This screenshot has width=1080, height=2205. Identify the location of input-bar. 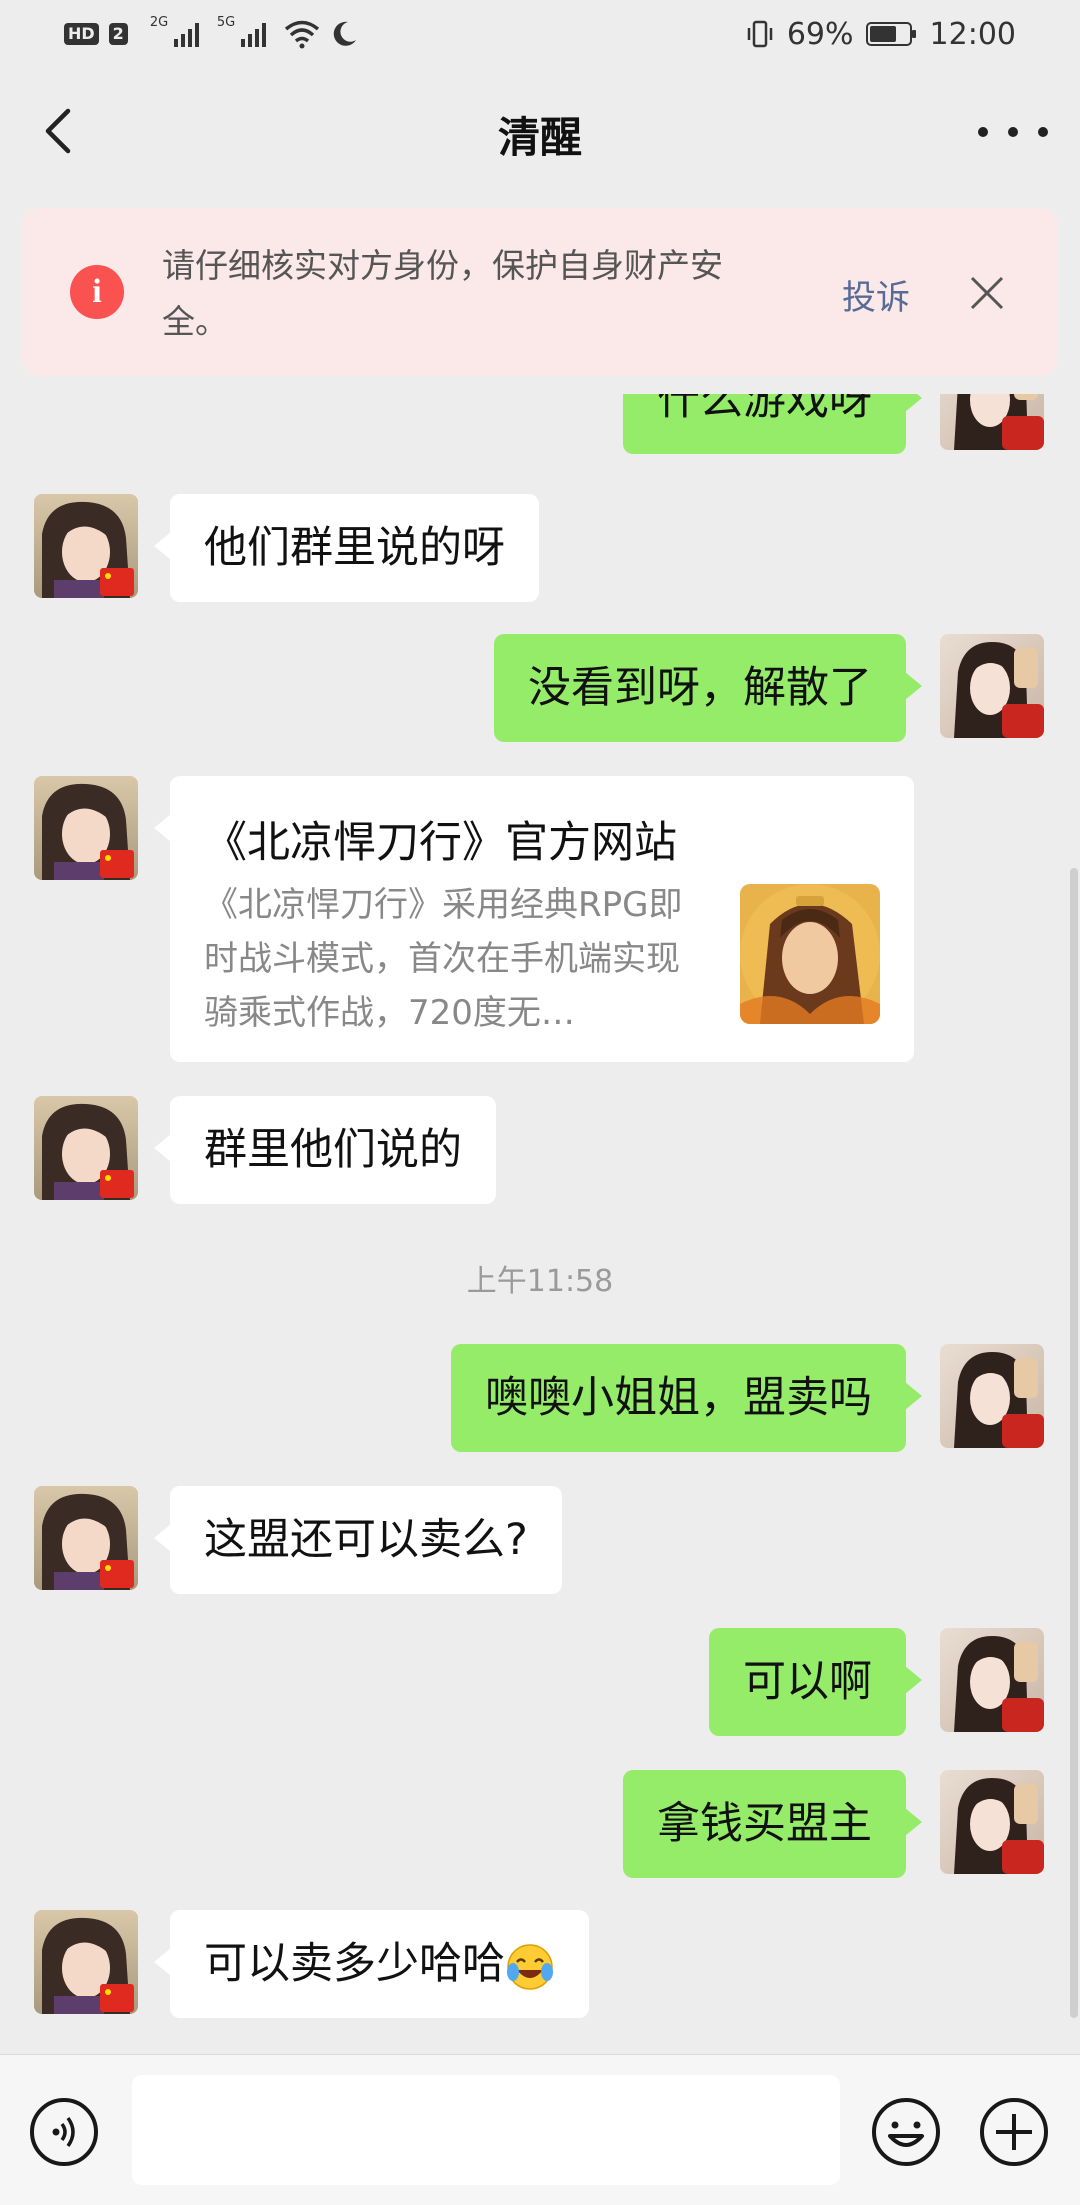
(540, 2129).